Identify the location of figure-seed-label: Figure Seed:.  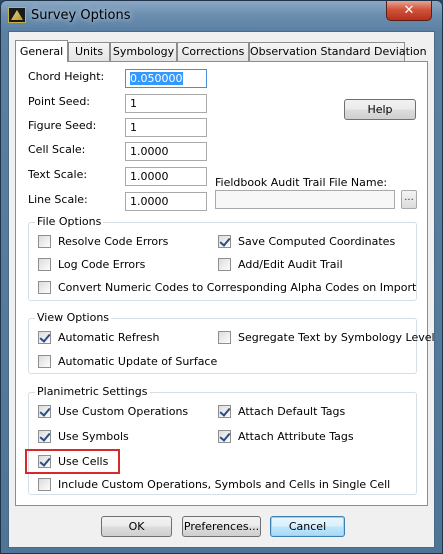
(62, 125).